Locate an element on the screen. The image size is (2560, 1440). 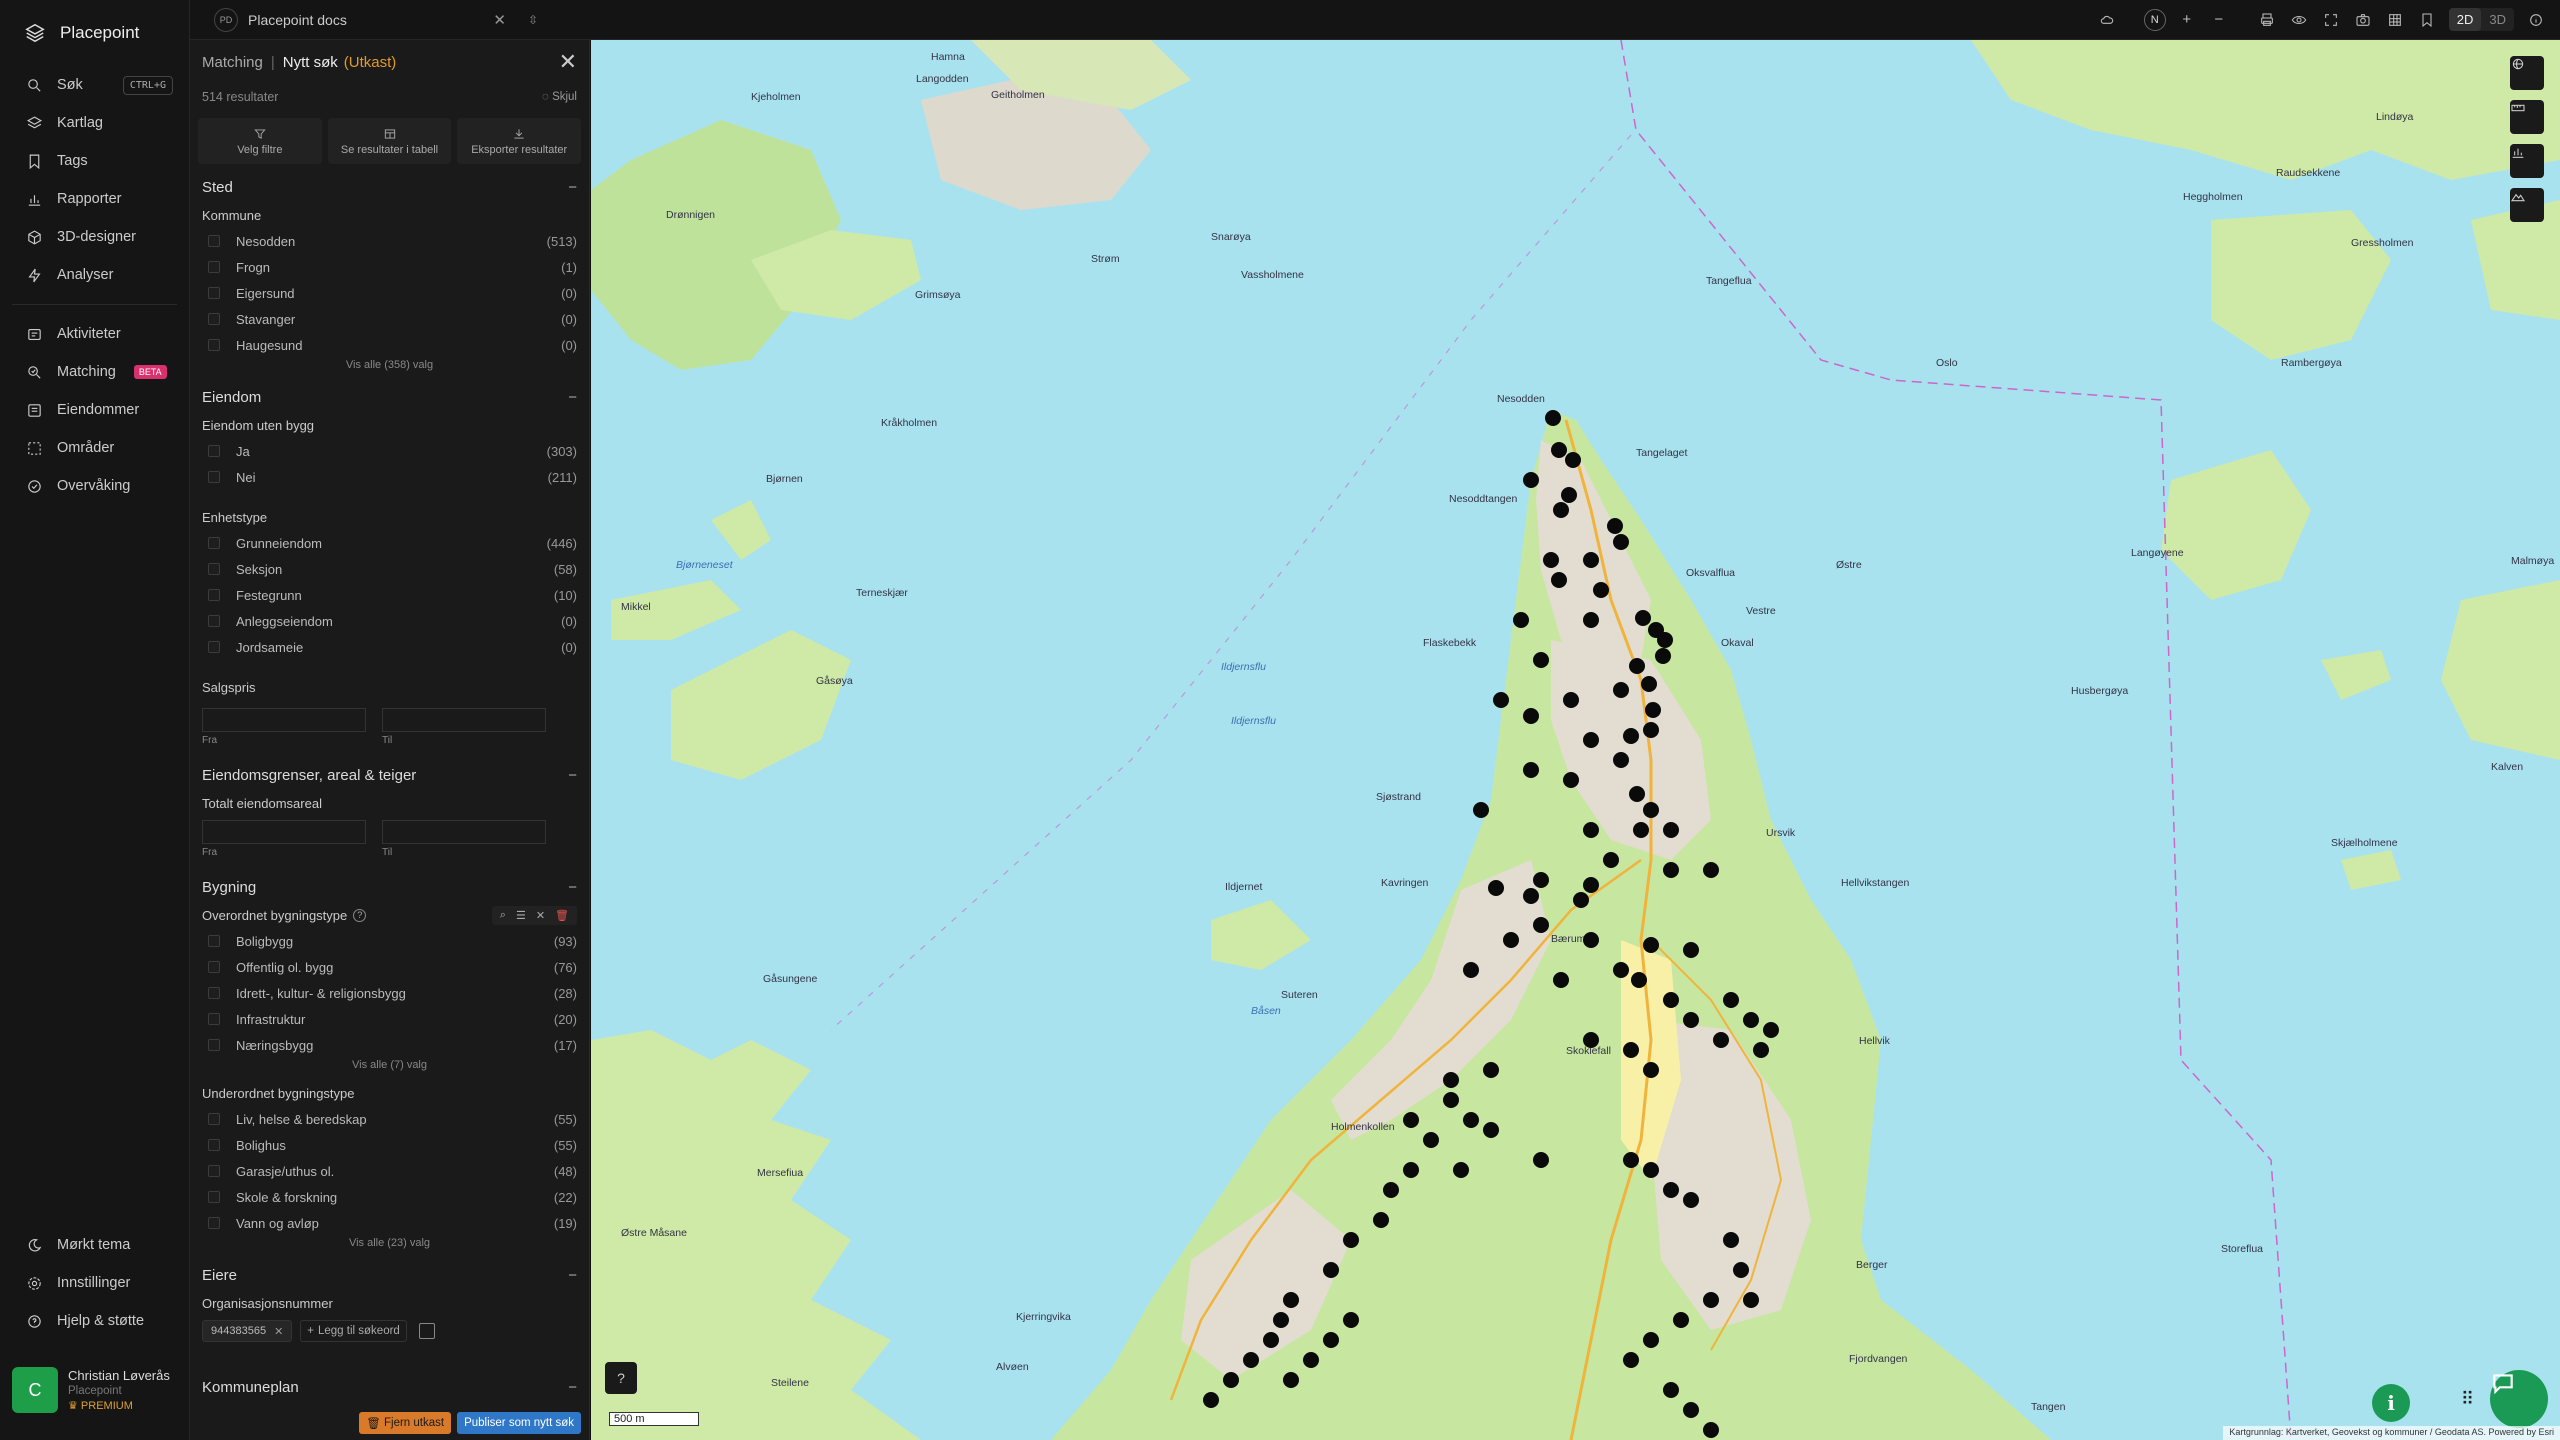
chart-button is located at coordinates (2527, 161).